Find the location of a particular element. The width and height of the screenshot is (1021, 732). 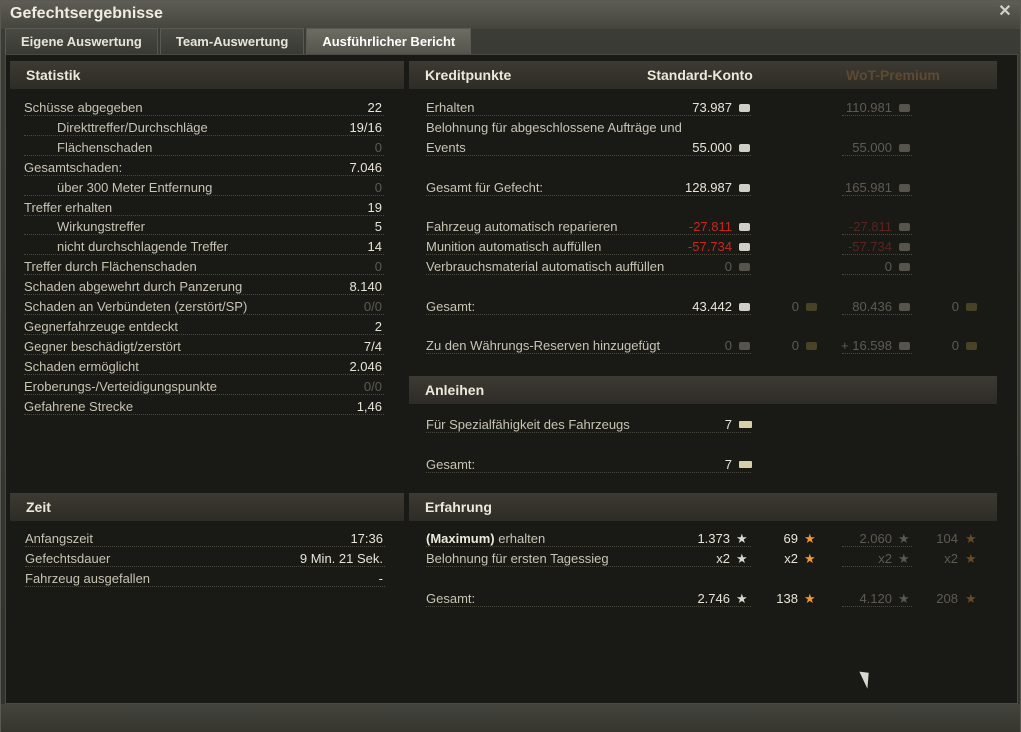

kredit-std-value: -27.811 is located at coordinates (710, 226).